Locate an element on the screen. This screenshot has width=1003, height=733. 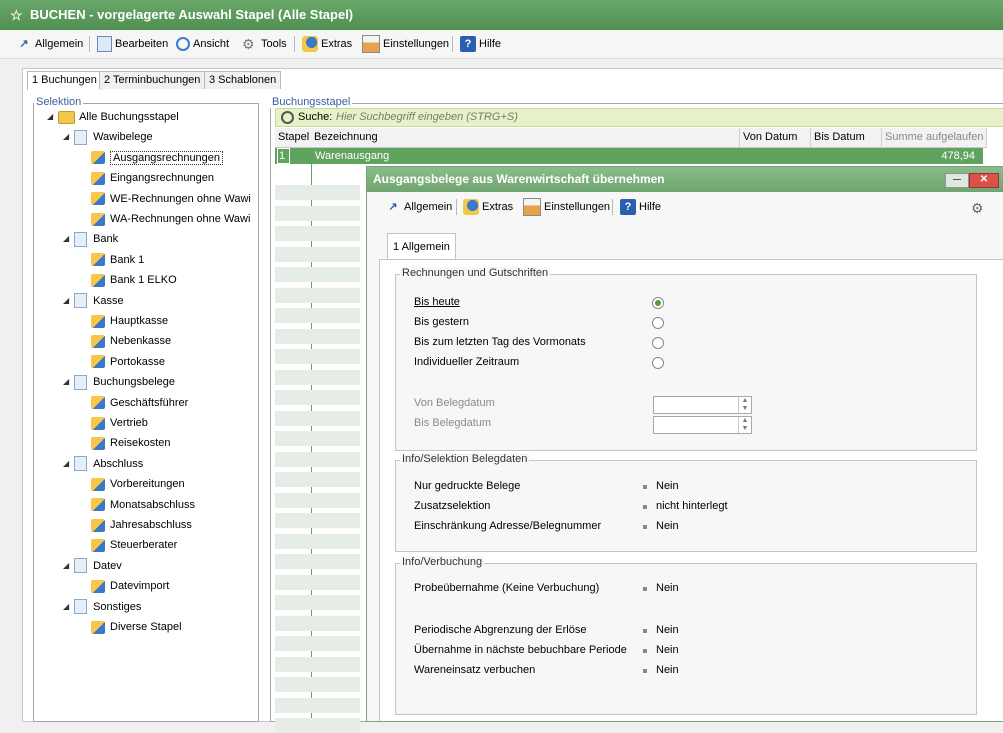
dialog-extras-button: Extras is located at coordinates (488, 207).